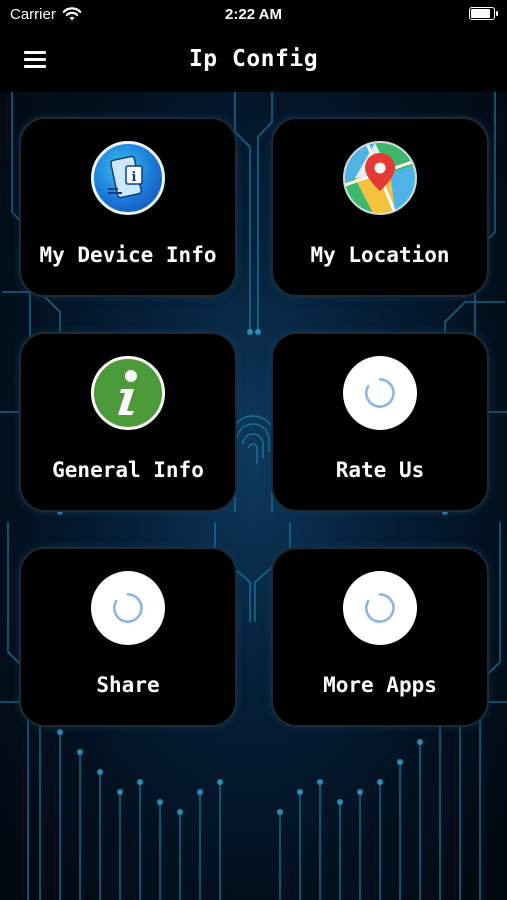 The image size is (507, 900). What do you see at coordinates (380, 470) in the screenshot?
I see `tile-label: Rate Us` at bounding box center [380, 470].